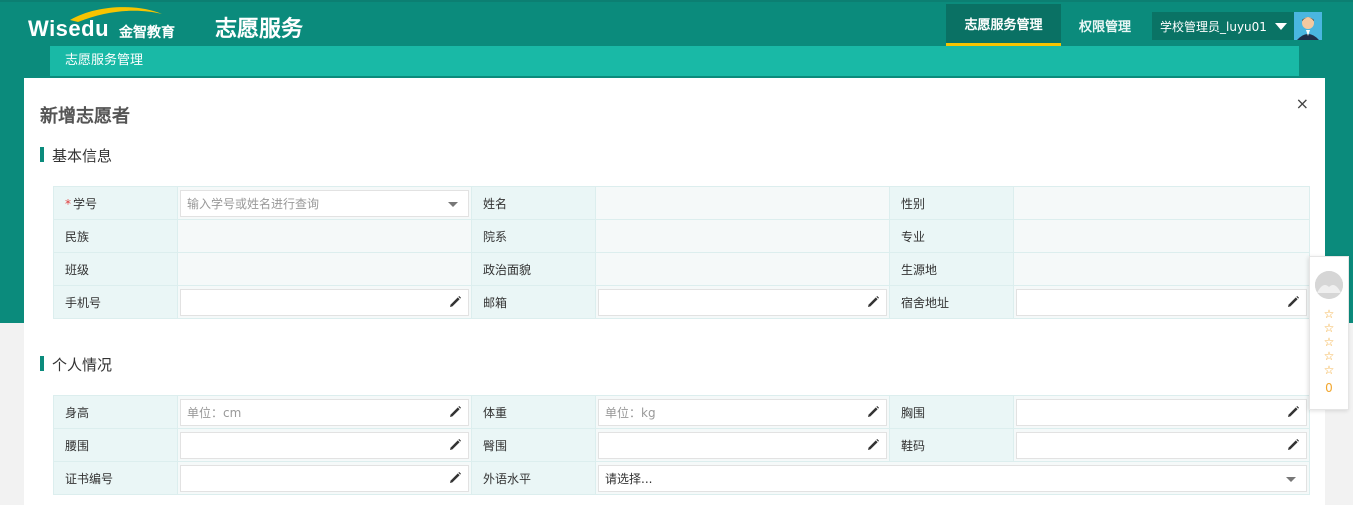  Describe the element at coordinates (951, 445) in the screenshot. I see `field-label-shoe-size: 鞋码` at that location.